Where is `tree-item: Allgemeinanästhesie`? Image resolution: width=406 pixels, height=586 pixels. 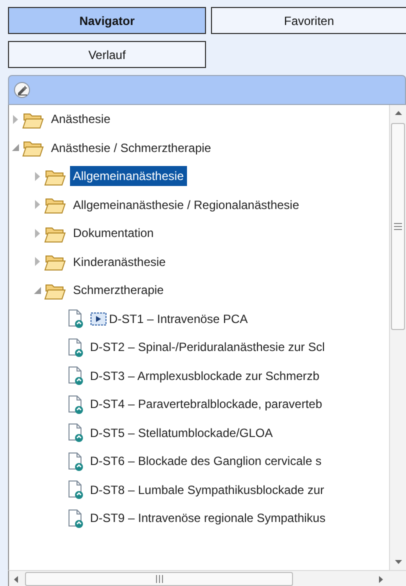 tree-item: Allgemeinanästhesie is located at coordinates (128, 176).